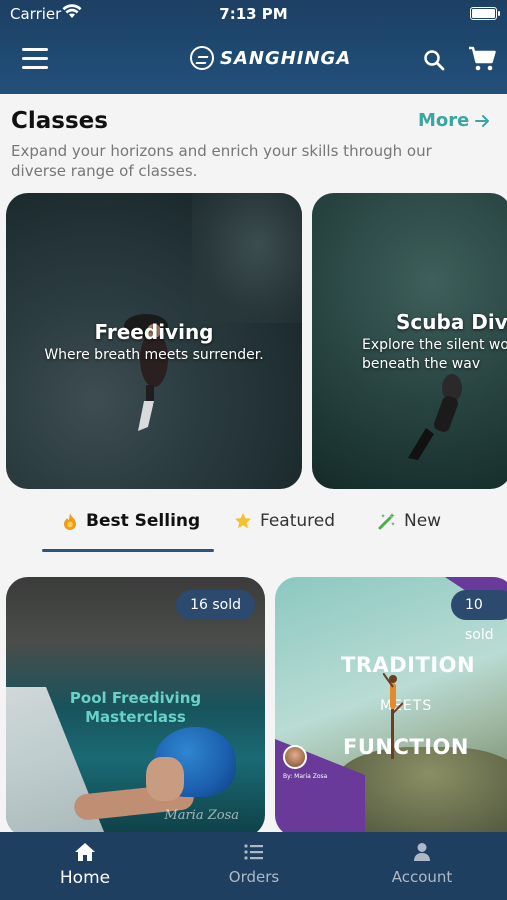 This screenshot has width=507, height=900. What do you see at coordinates (423, 521) in the screenshot?
I see `tab-label: New` at bounding box center [423, 521].